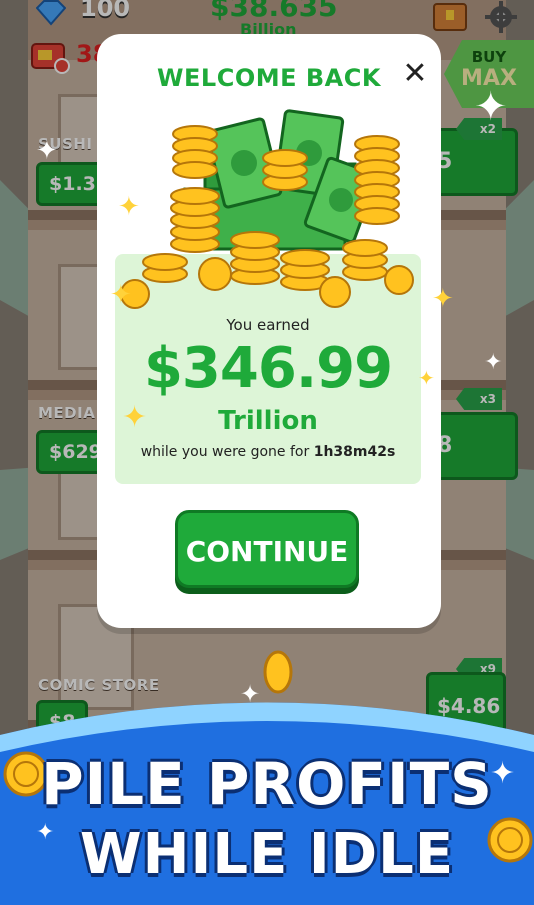 The height and width of the screenshot is (905, 534). I want to click on banner-headline: PILE PROFITS, so click(267, 784).